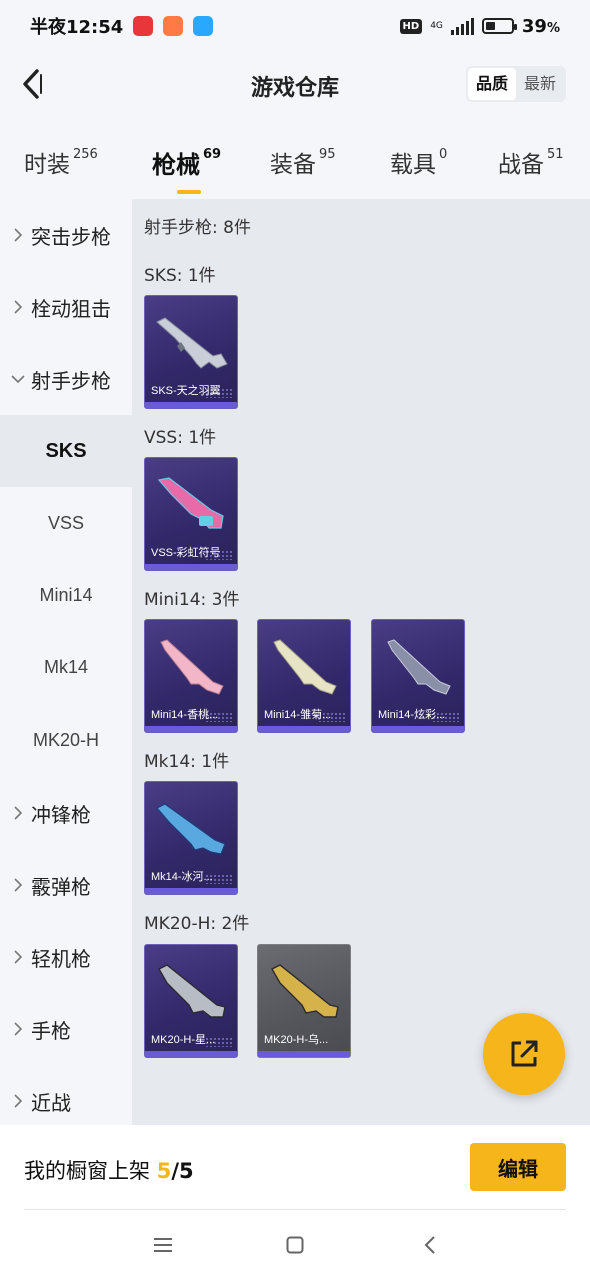 The height and width of the screenshot is (1280, 590). I want to click on item-card: SKS-天之羽翼, so click(191, 352).